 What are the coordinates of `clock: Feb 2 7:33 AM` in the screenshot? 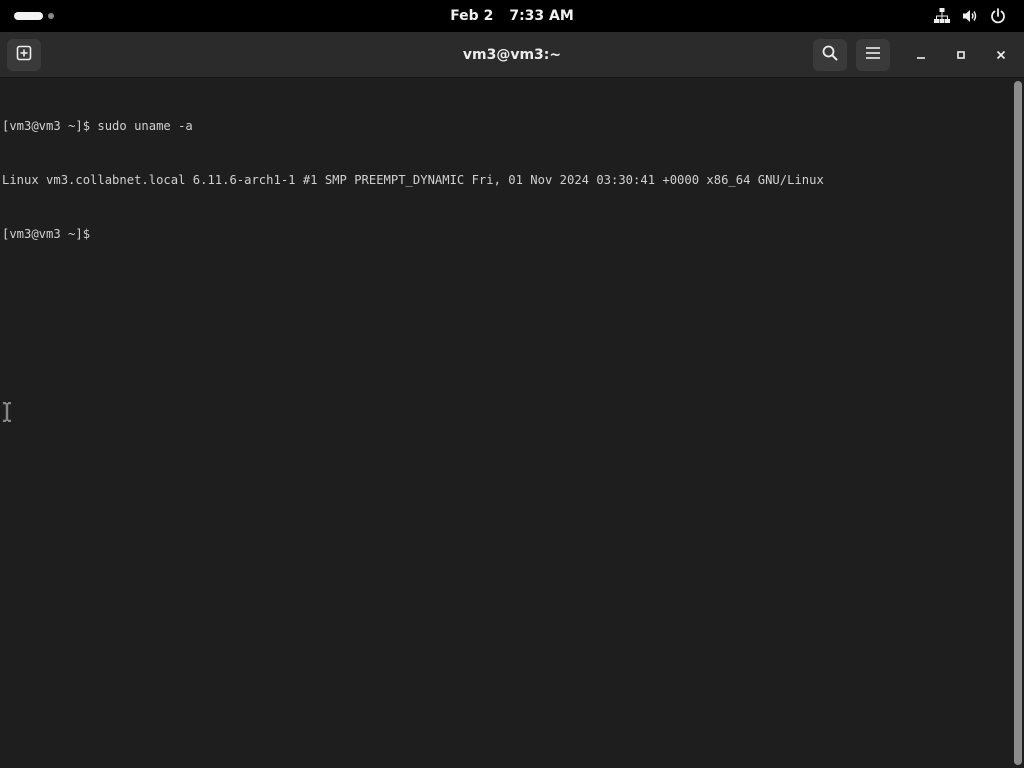 It's located at (512, 16).